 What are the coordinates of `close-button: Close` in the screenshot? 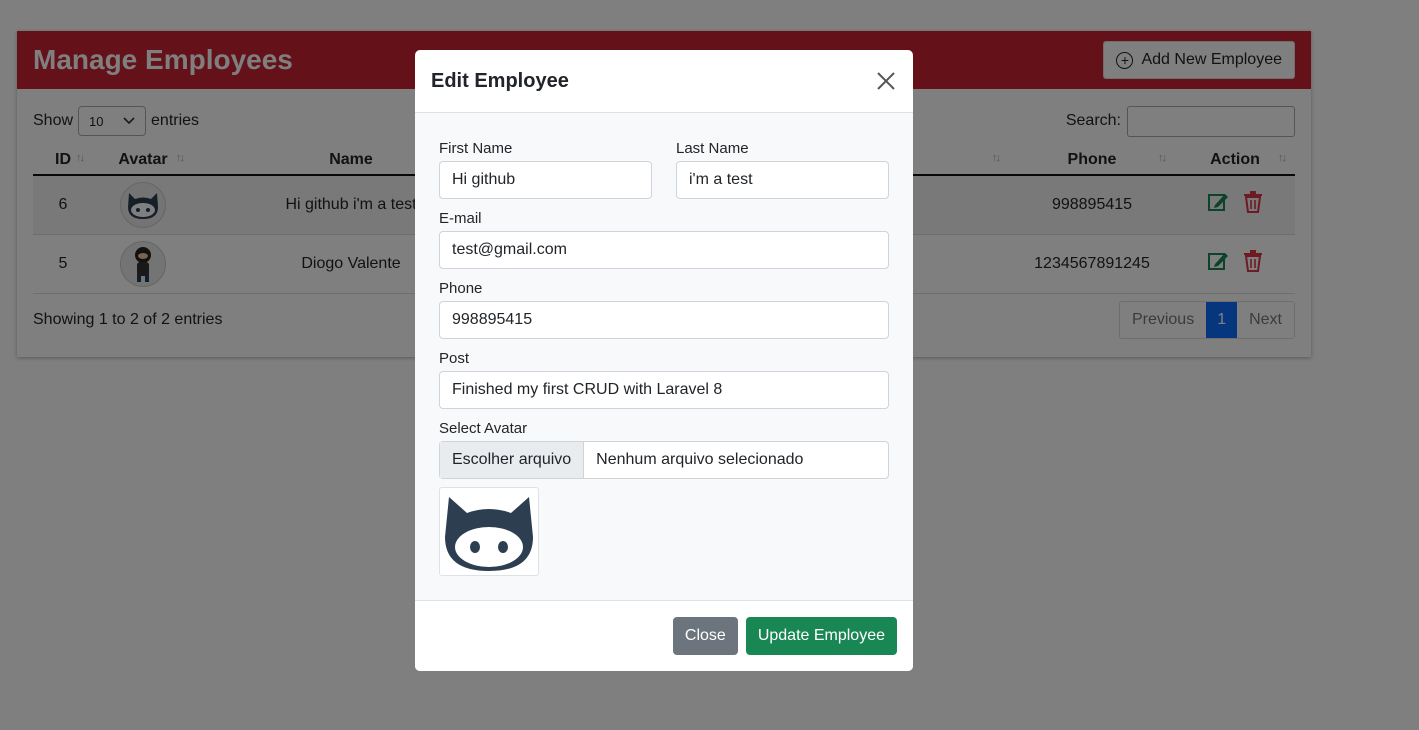 It's located at (705, 636).